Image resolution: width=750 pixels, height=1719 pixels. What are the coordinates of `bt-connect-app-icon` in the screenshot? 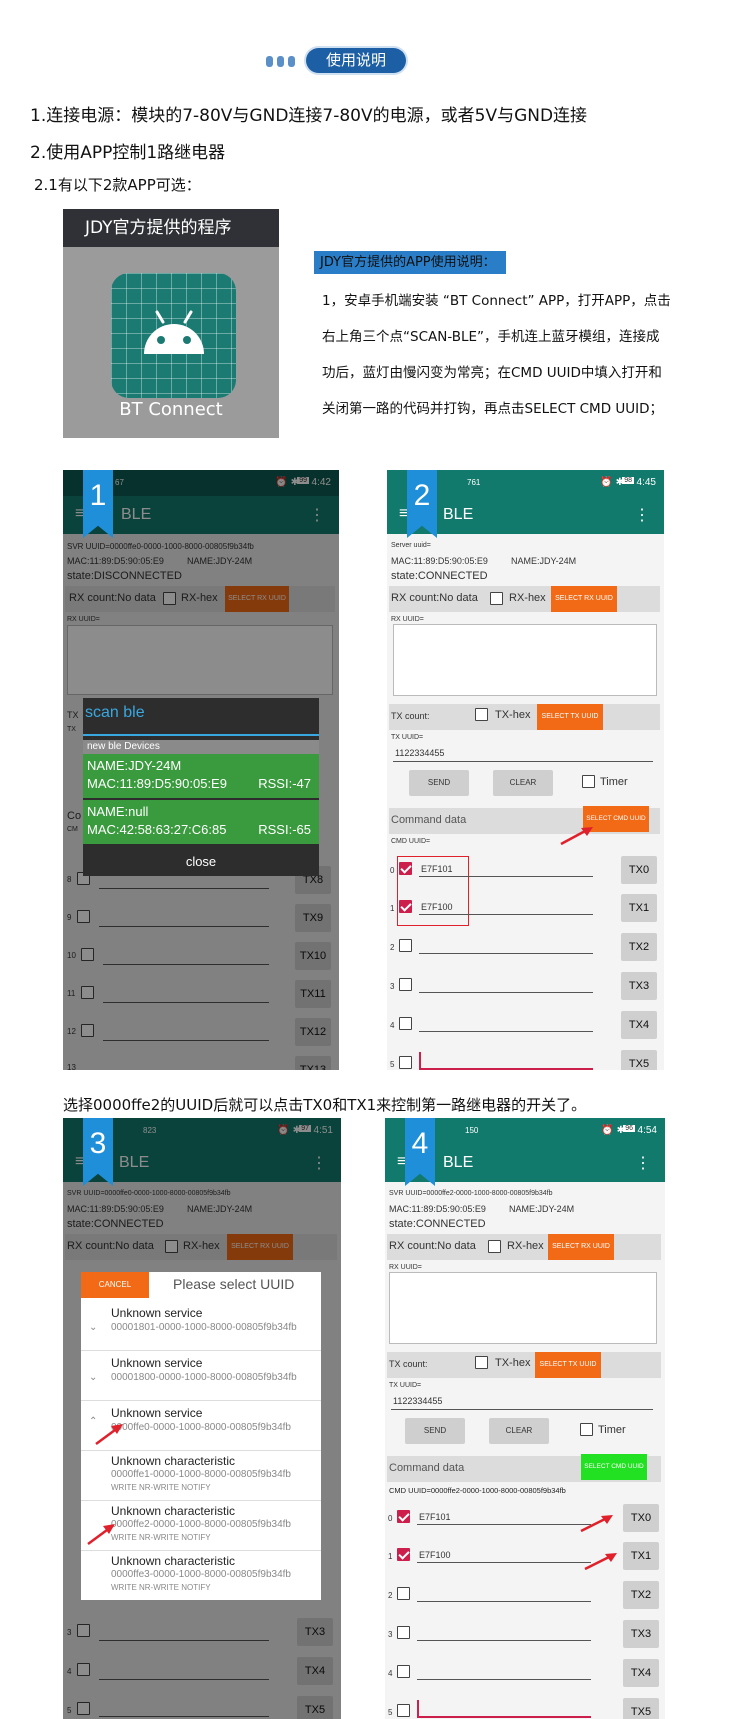 It's located at (173, 335).